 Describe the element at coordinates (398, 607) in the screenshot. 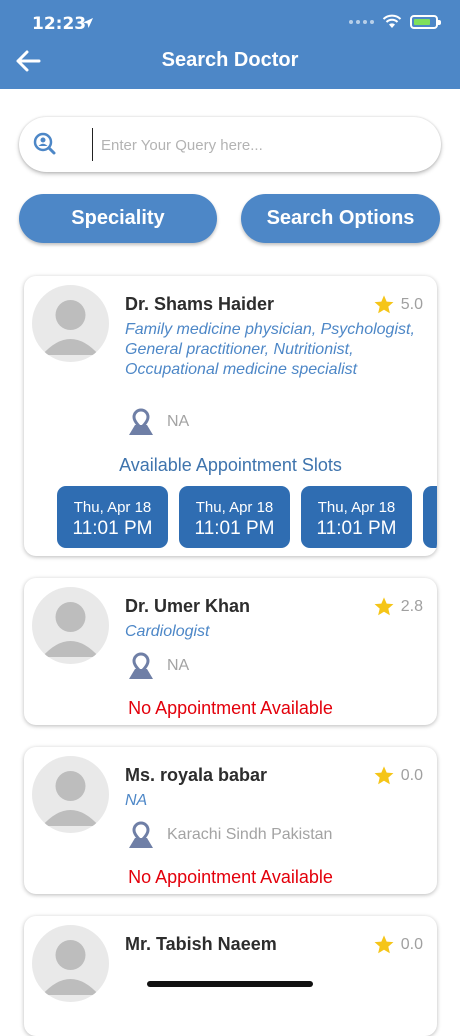

I see `rating: 2.8` at that location.